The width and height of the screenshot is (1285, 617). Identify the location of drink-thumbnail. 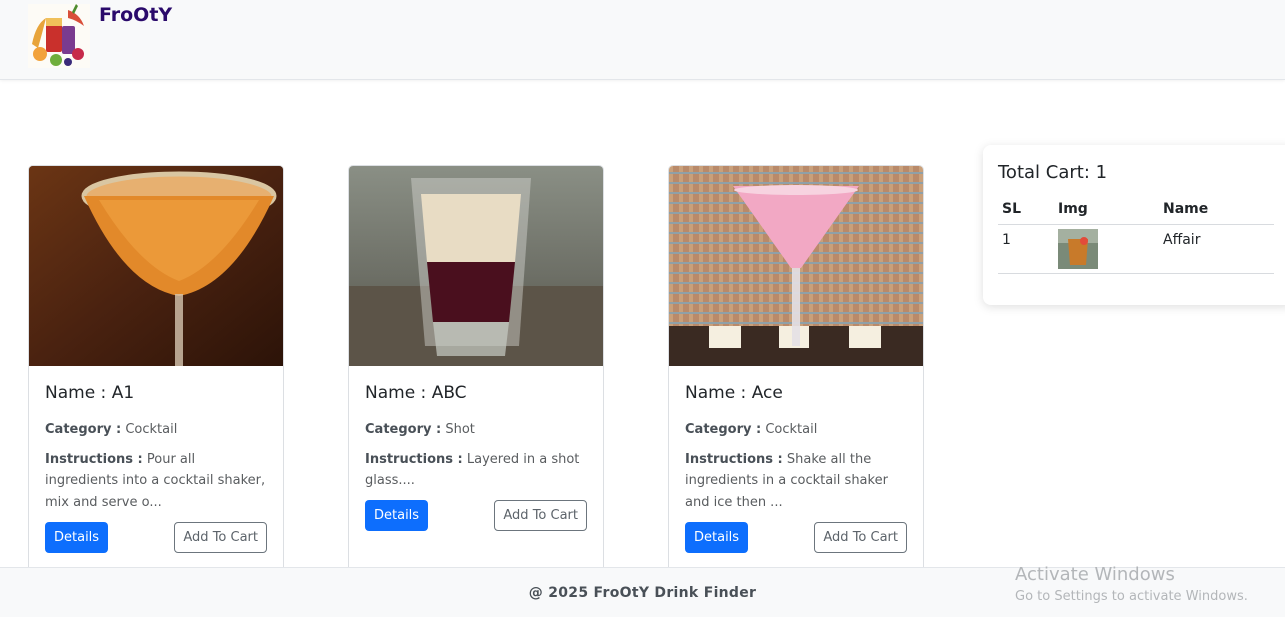
(1078, 248).